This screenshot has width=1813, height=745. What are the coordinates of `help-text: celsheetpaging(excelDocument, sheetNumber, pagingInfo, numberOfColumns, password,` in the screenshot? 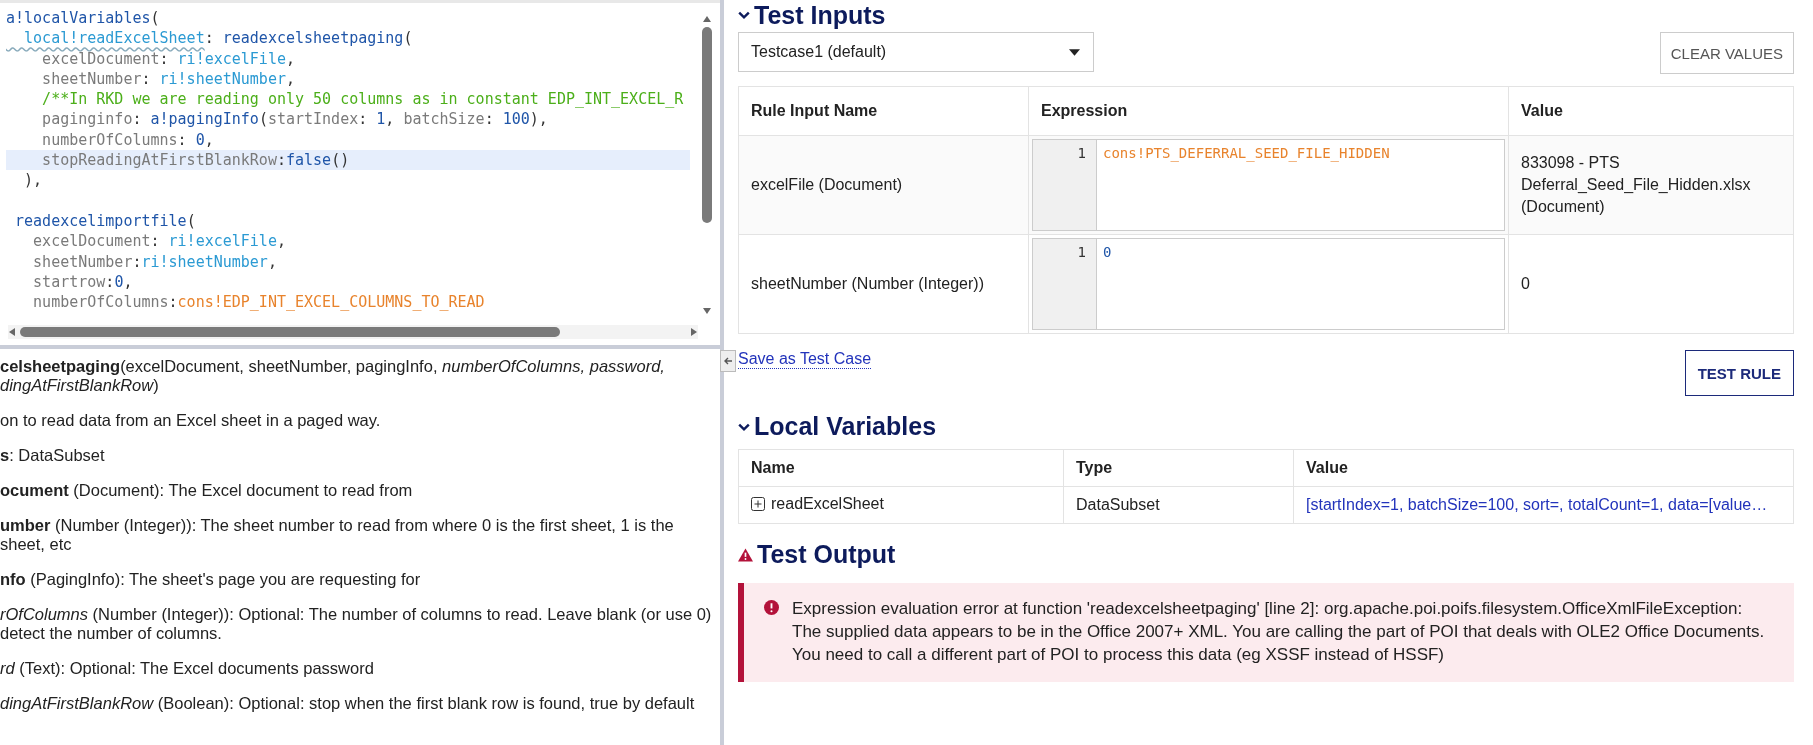 It's located at (333, 366).